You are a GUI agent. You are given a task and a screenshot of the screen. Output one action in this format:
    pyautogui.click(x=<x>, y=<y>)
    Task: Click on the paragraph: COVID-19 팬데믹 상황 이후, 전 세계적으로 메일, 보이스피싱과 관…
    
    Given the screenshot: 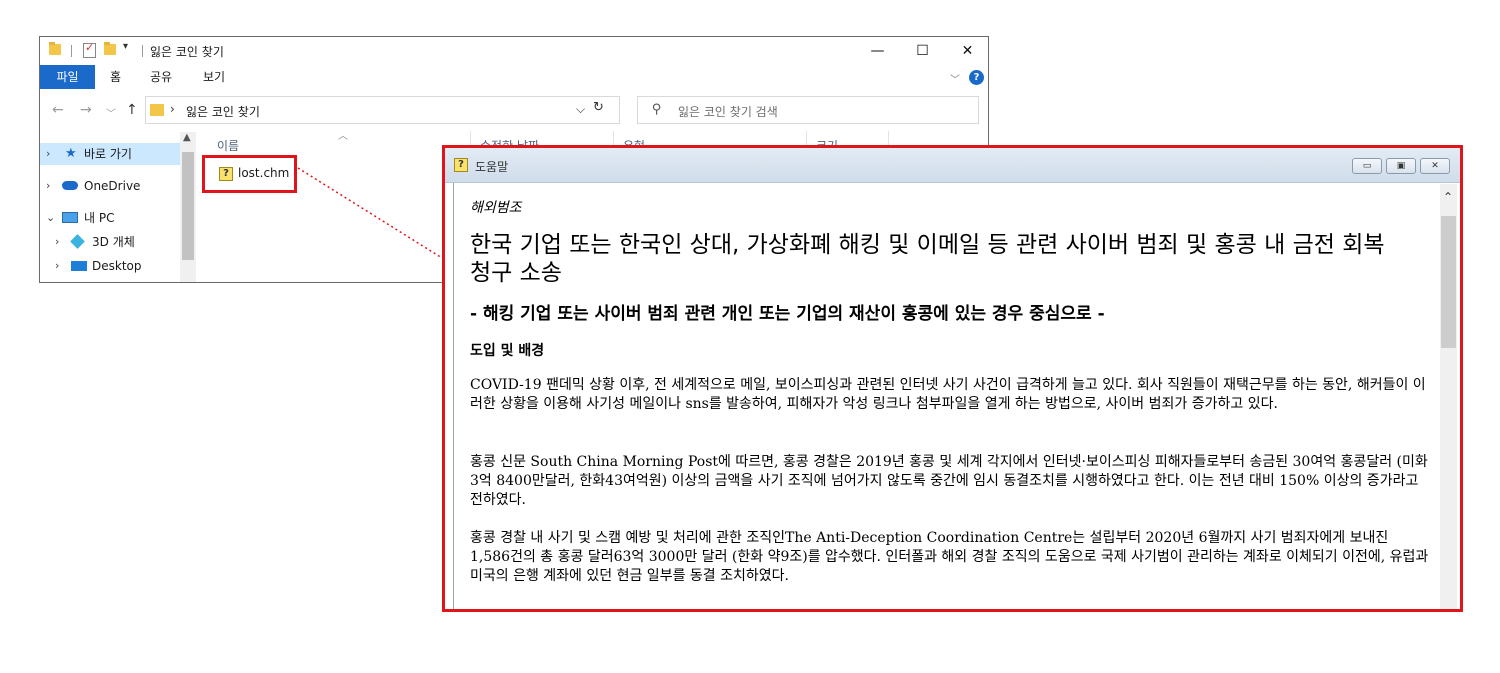 What is the action you would take?
    pyautogui.click(x=948, y=394)
    